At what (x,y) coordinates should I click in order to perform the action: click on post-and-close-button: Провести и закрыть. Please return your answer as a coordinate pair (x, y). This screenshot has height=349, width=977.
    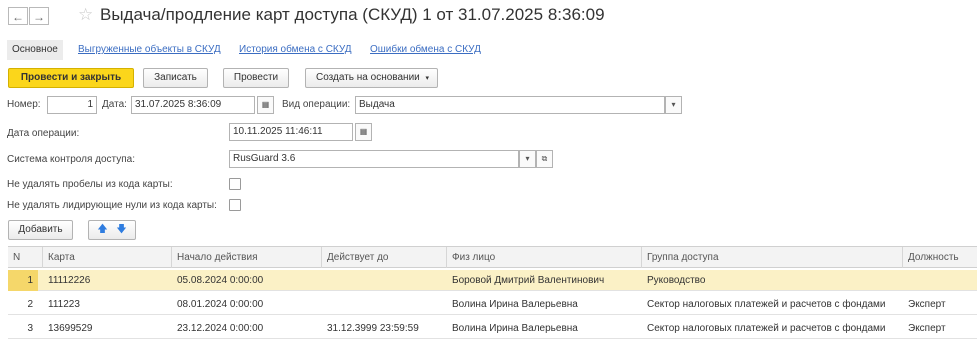
    Looking at the image, I should click on (71, 78).